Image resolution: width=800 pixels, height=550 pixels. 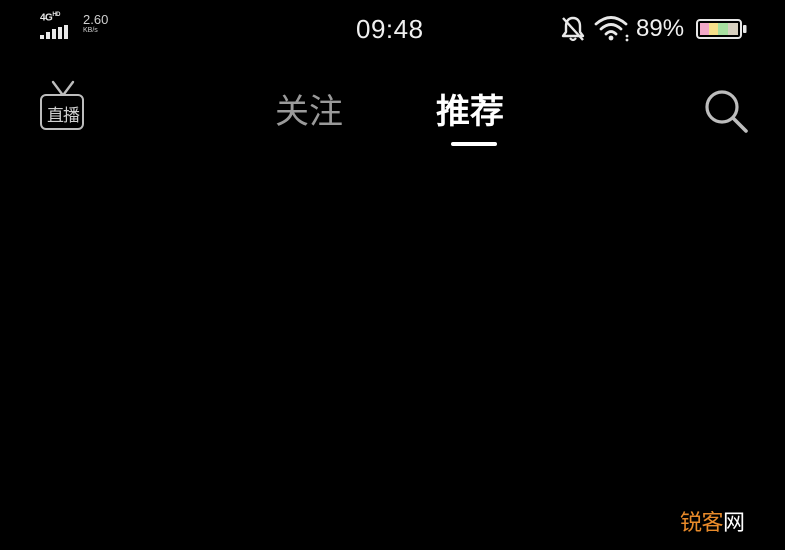 What do you see at coordinates (309, 108) in the screenshot?
I see `tab-follow: 关注` at bounding box center [309, 108].